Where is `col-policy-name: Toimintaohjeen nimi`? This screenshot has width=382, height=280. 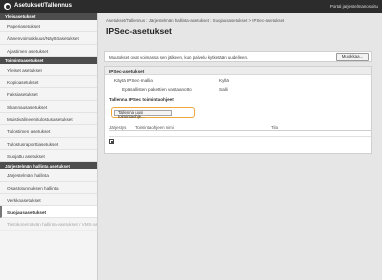 col-policy-name: Toimintaohjeen nimi is located at coordinates (154, 127).